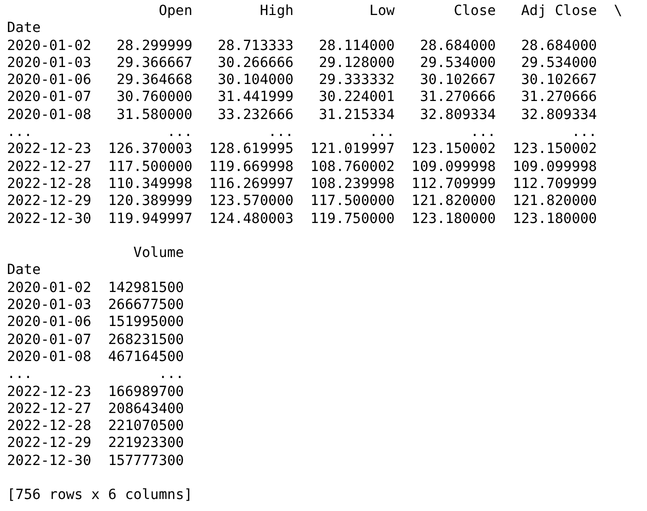 This screenshot has height=511, width=647. I want to click on summary-text: [756 rows x 6 columns], so click(99, 495).